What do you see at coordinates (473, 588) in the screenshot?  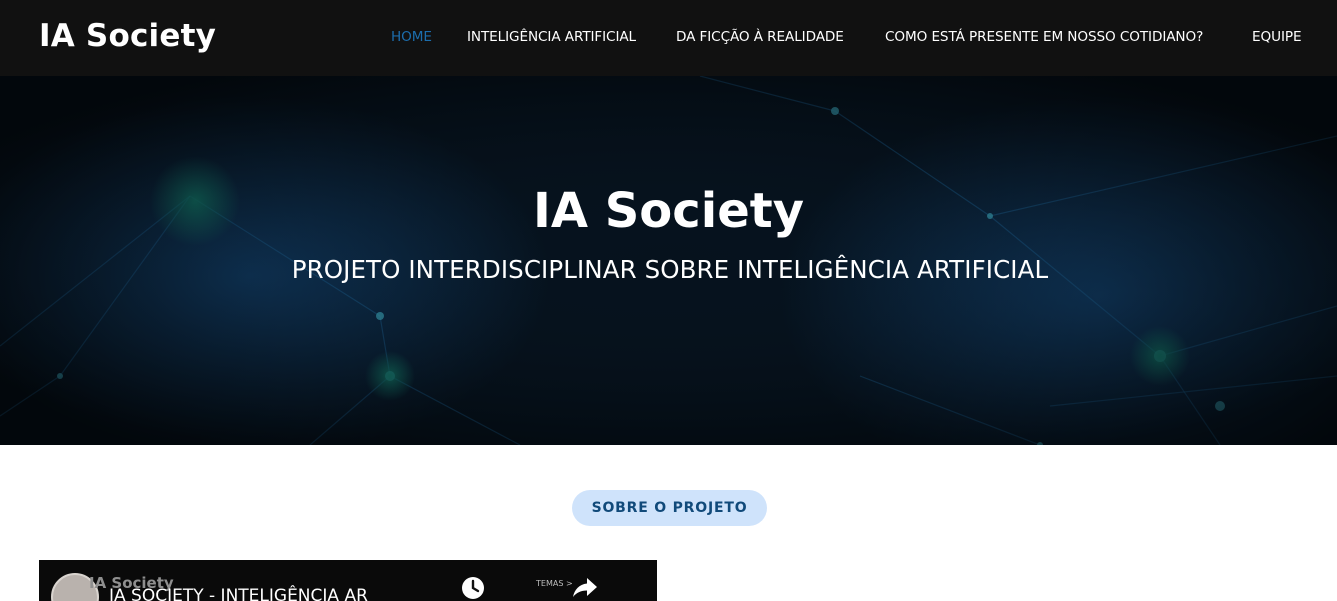 I see `clock-icon` at bounding box center [473, 588].